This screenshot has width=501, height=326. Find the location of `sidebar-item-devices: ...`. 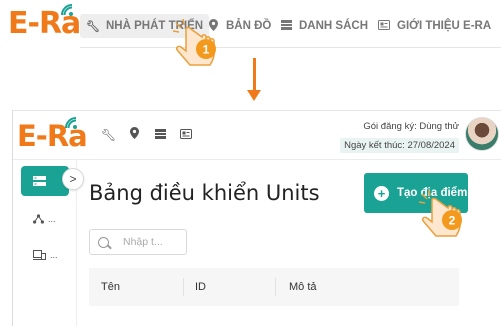

sidebar-item-devices: ... is located at coordinates (45, 255).